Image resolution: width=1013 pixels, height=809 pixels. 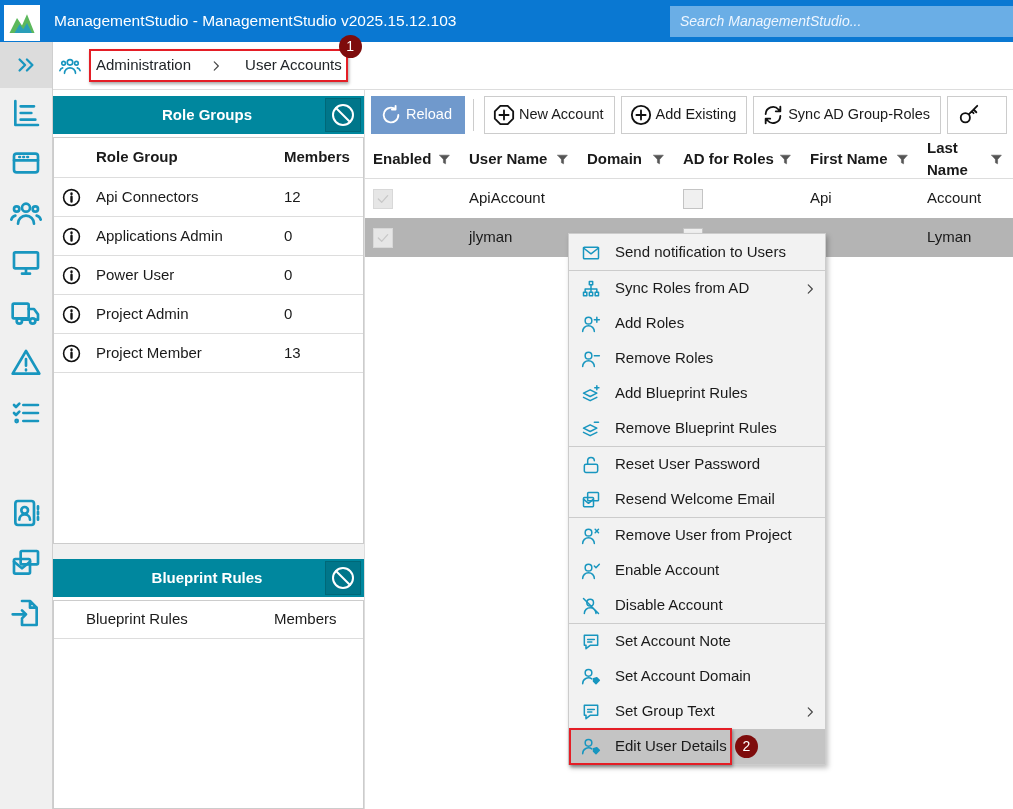 What do you see at coordinates (255, 21) in the screenshot?
I see `window-title: ManagementStudio - ManagementStudio v2025.15.12.103` at bounding box center [255, 21].